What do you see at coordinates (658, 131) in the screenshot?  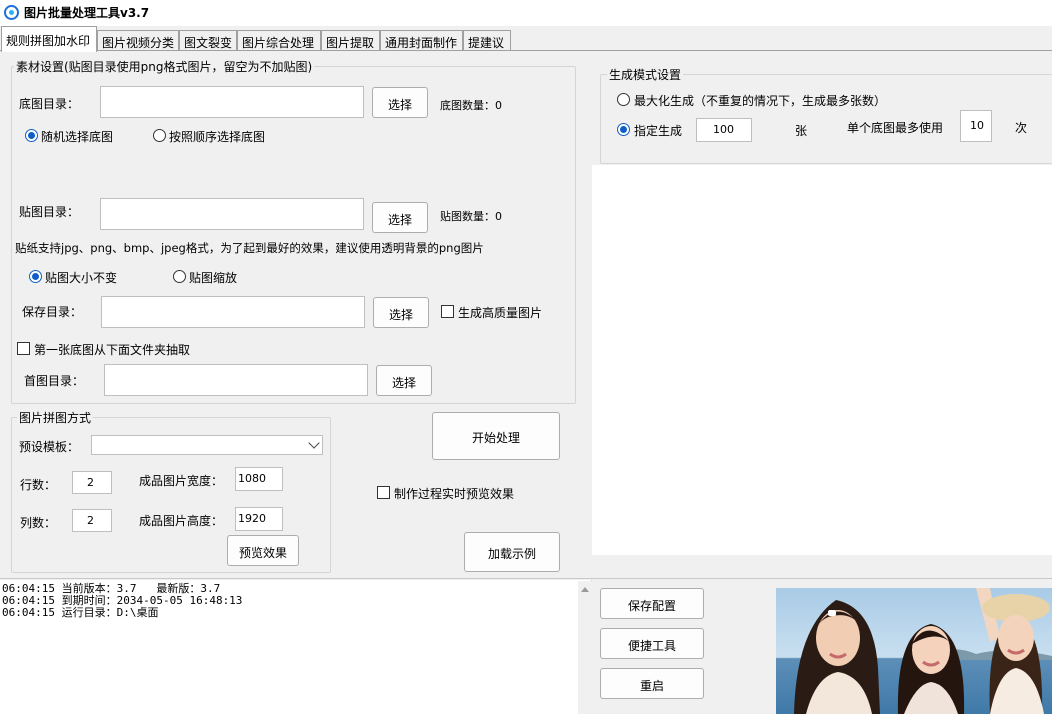 I see `specified-generate-label: 指定生成` at bounding box center [658, 131].